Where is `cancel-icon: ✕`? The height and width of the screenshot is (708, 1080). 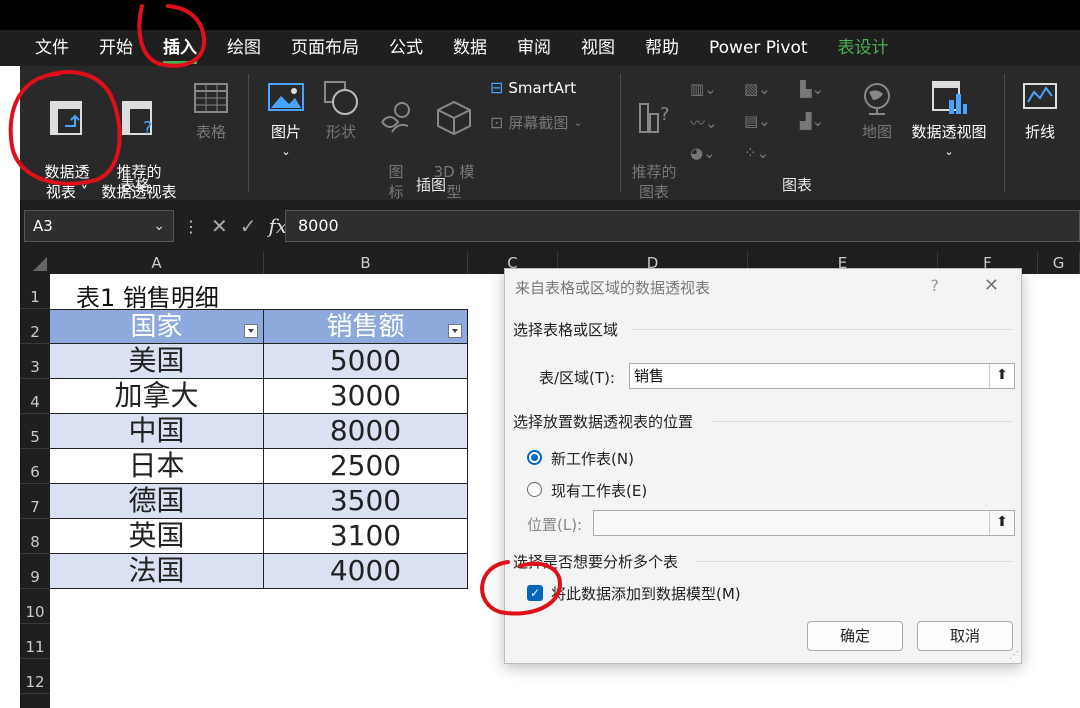 cancel-icon: ✕ is located at coordinates (219, 226).